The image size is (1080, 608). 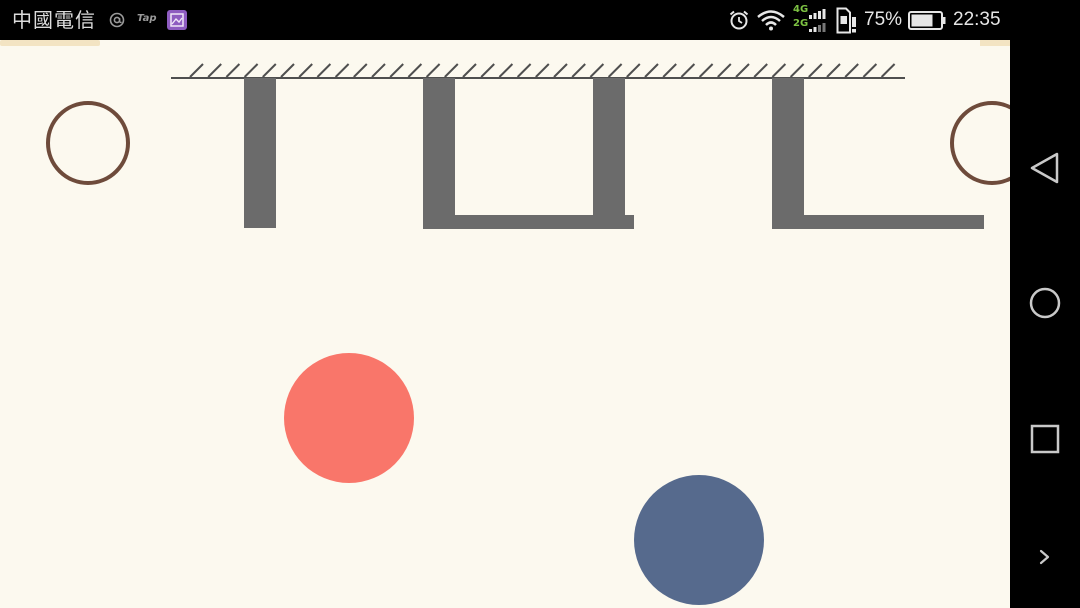 What do you see at coordinates (788, 153) in the screenshot?
I see `l-frame-post` at bounding box center [788, 153].